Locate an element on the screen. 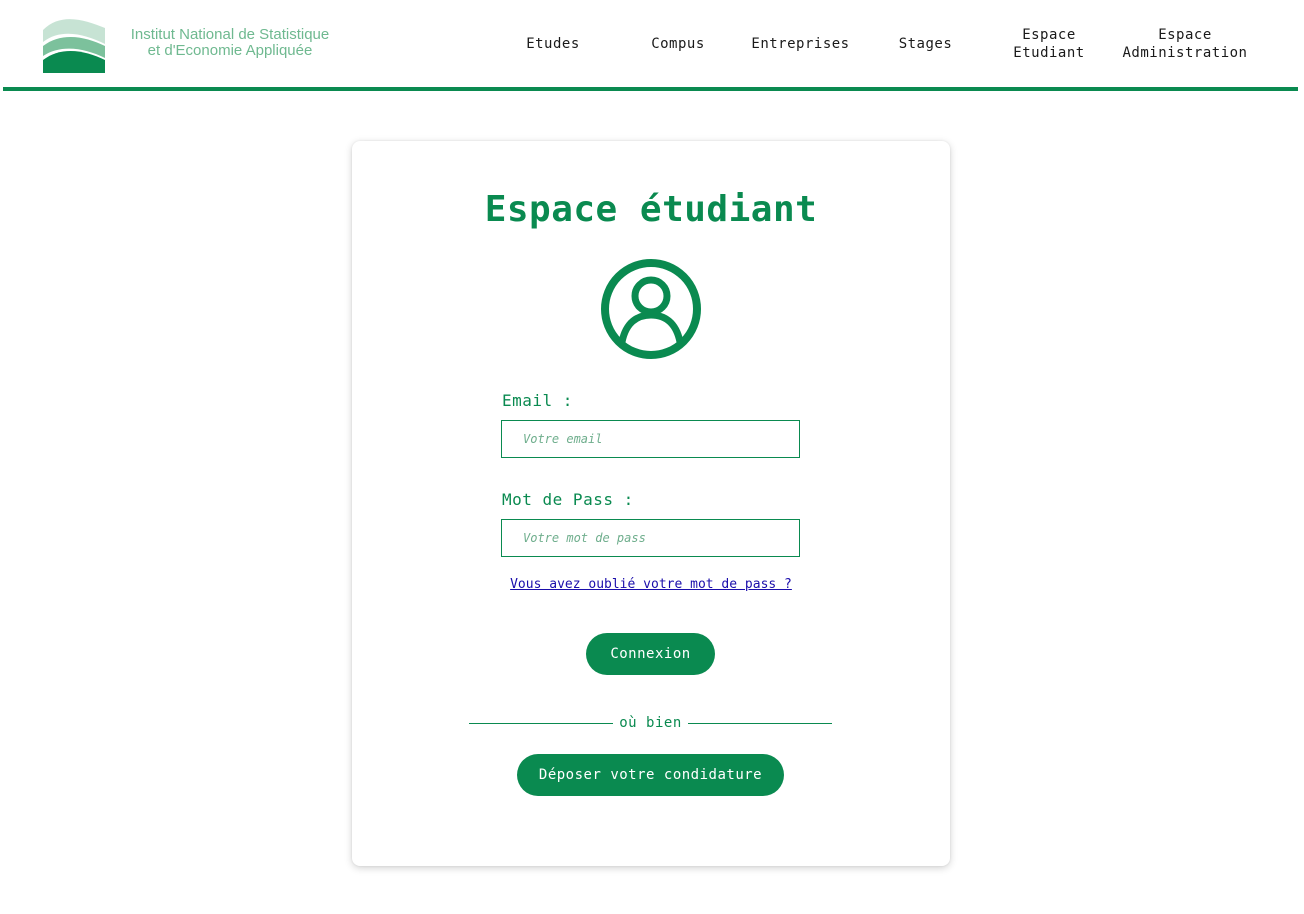 This screenshot has height=914, width=1304. user-circle-icon is located at coordinates (651, 309).